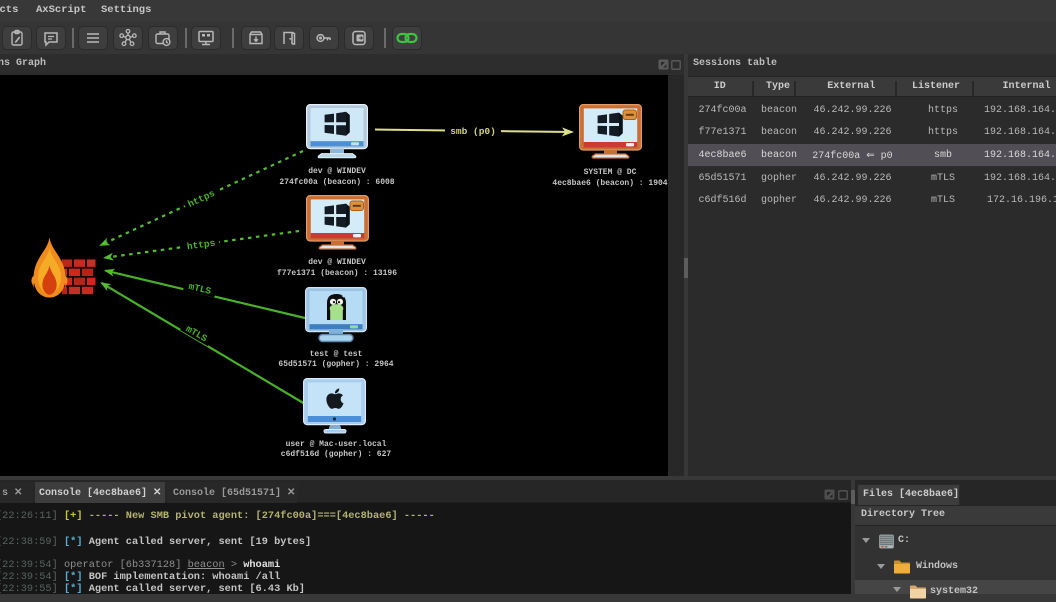 The width and height of the screenshot is (1056, 602). What do you see at coordinates (337, 273) in the screenshot?
I see `svg-text: f77e1371 (beacon) : 13196` at bounding box center [337, 273].